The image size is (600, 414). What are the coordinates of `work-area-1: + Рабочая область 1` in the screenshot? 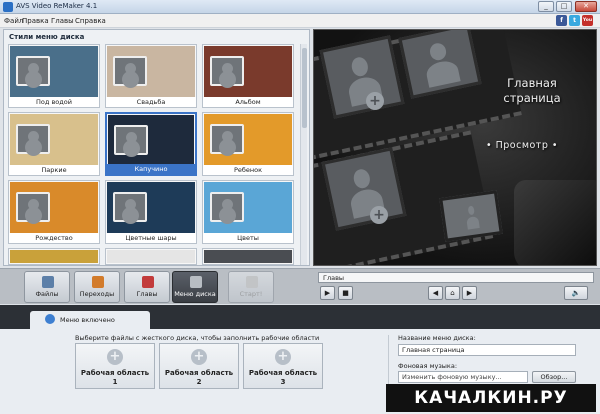 It's located at (115, 366).